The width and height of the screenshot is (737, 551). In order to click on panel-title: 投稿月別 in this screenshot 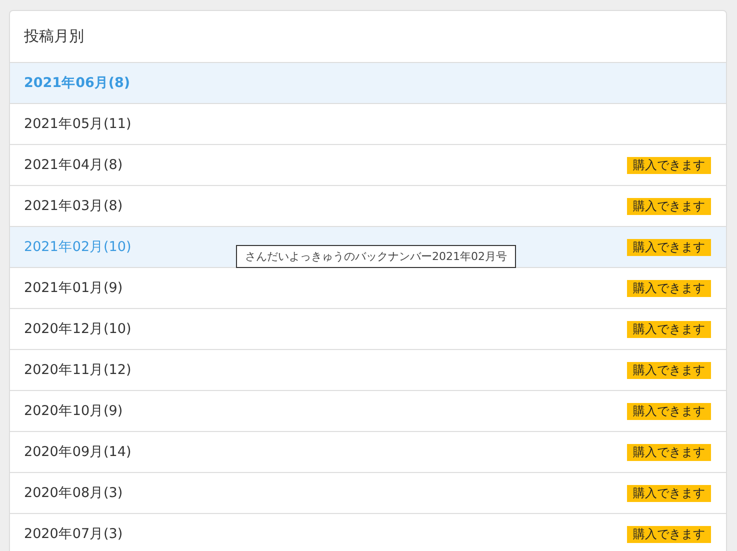, I will do `click(54, 36)`.